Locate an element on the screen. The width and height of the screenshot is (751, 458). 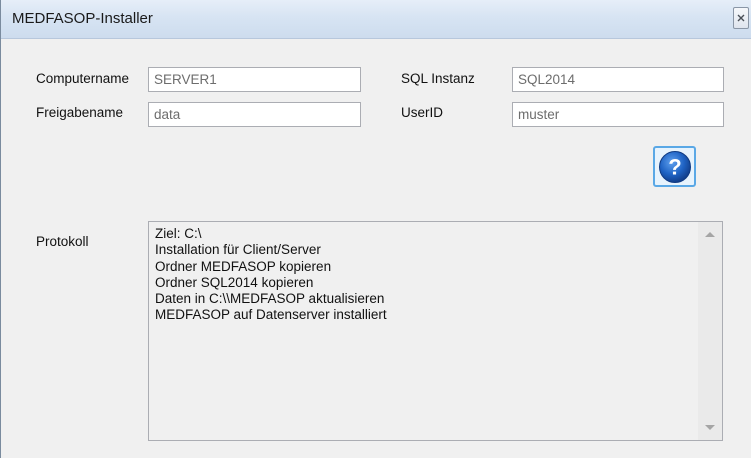
userid-field: muster is located at coordinates (618, 114).